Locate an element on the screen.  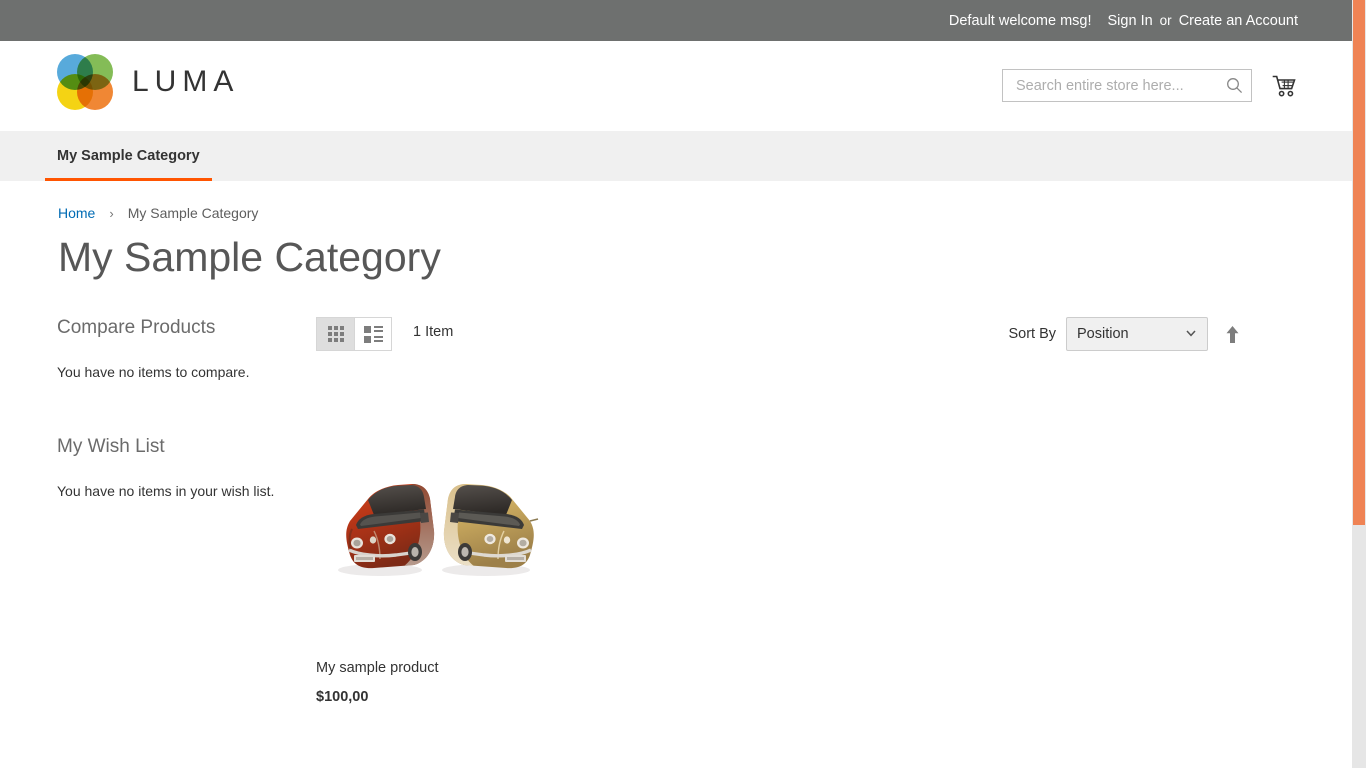
sort-by-select: Position is located at coordinates (1137, 334).